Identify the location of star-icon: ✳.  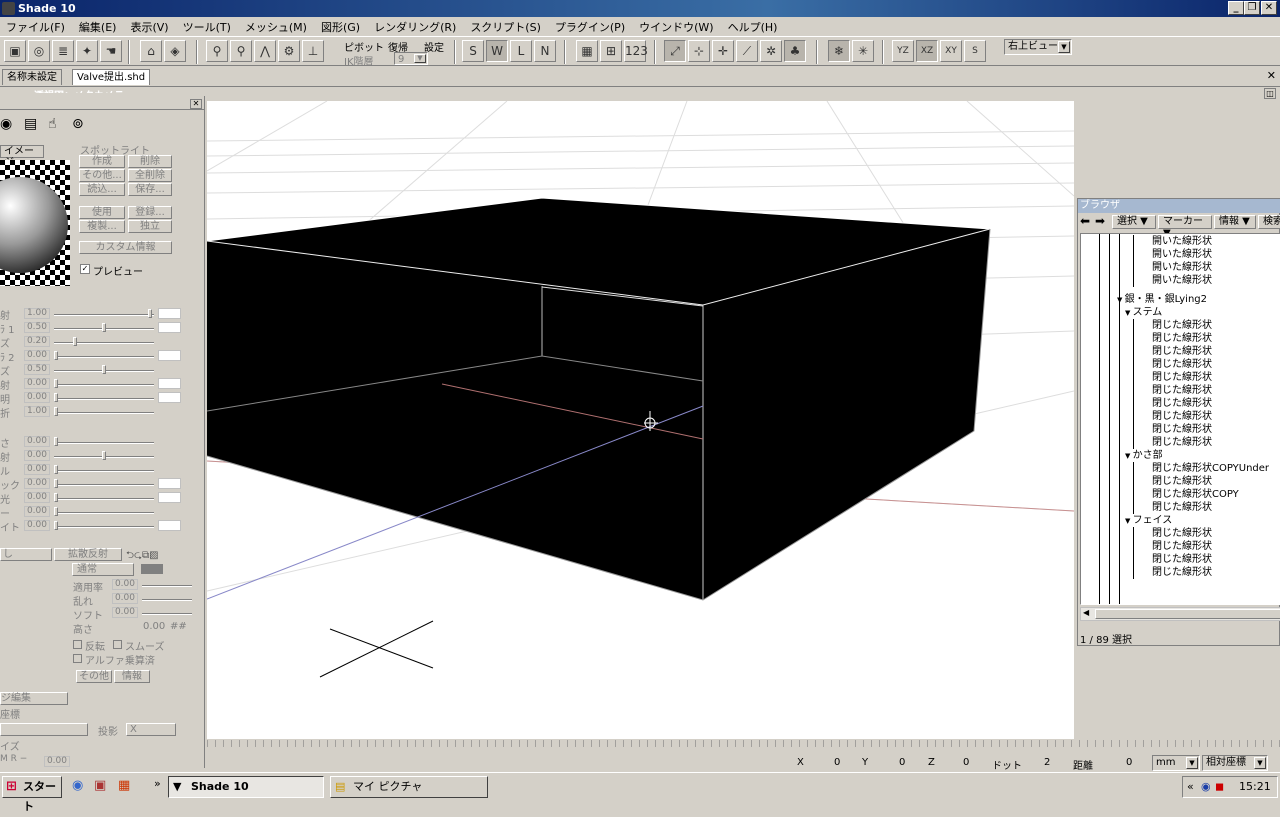
(863, 51).